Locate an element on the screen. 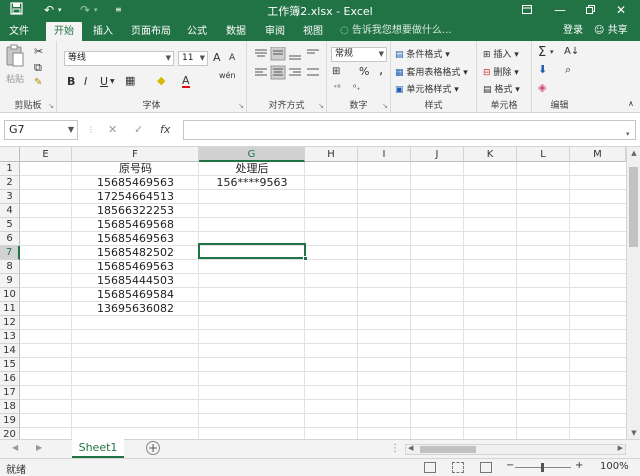 Image resolution: width=640 pixels, height=476 pixels. row-header-17: 17 is located at coordinates (10, 393).